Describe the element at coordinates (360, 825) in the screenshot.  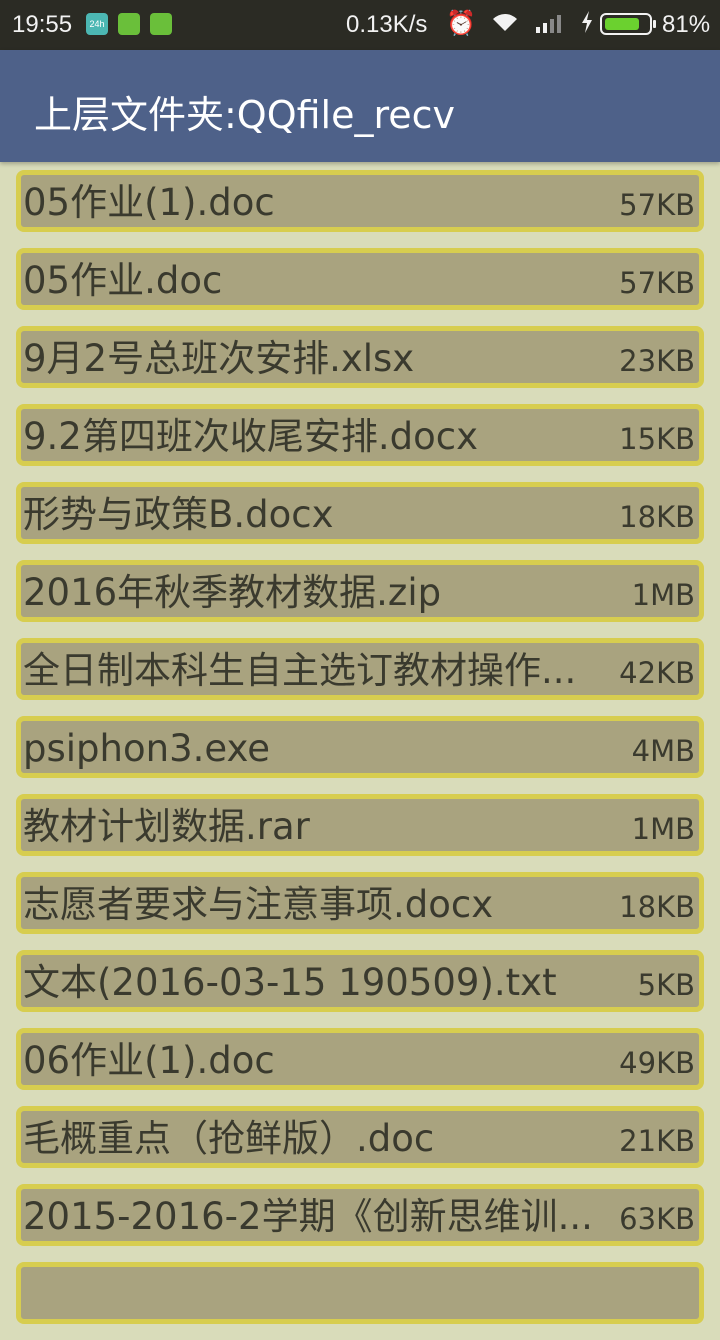
I see `file-list-item: 教材计划数据.rar 1MB` at that location.